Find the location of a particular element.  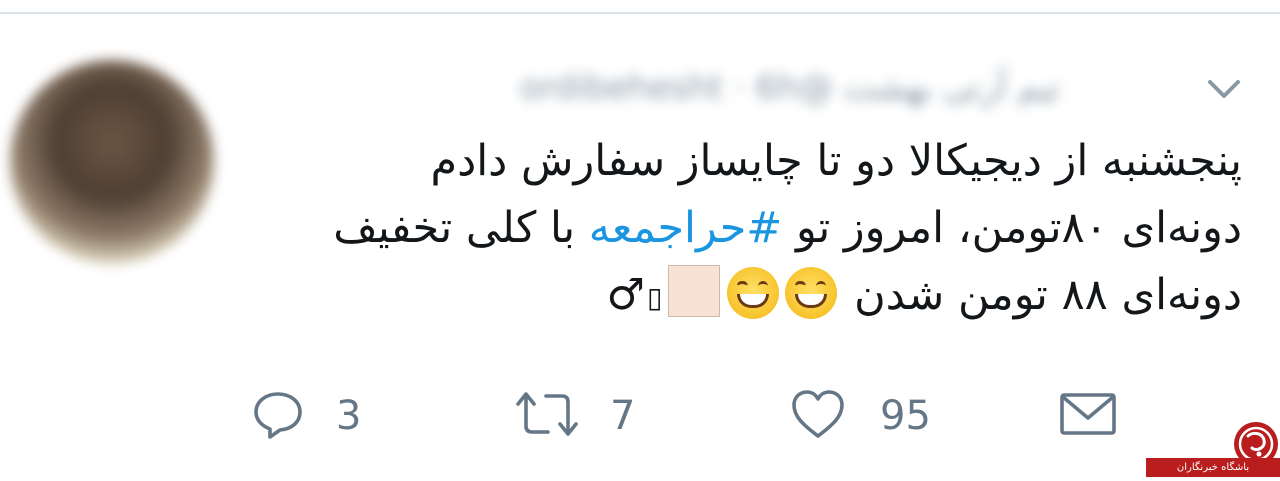

reply-icon is located at coordinates (278, 416).